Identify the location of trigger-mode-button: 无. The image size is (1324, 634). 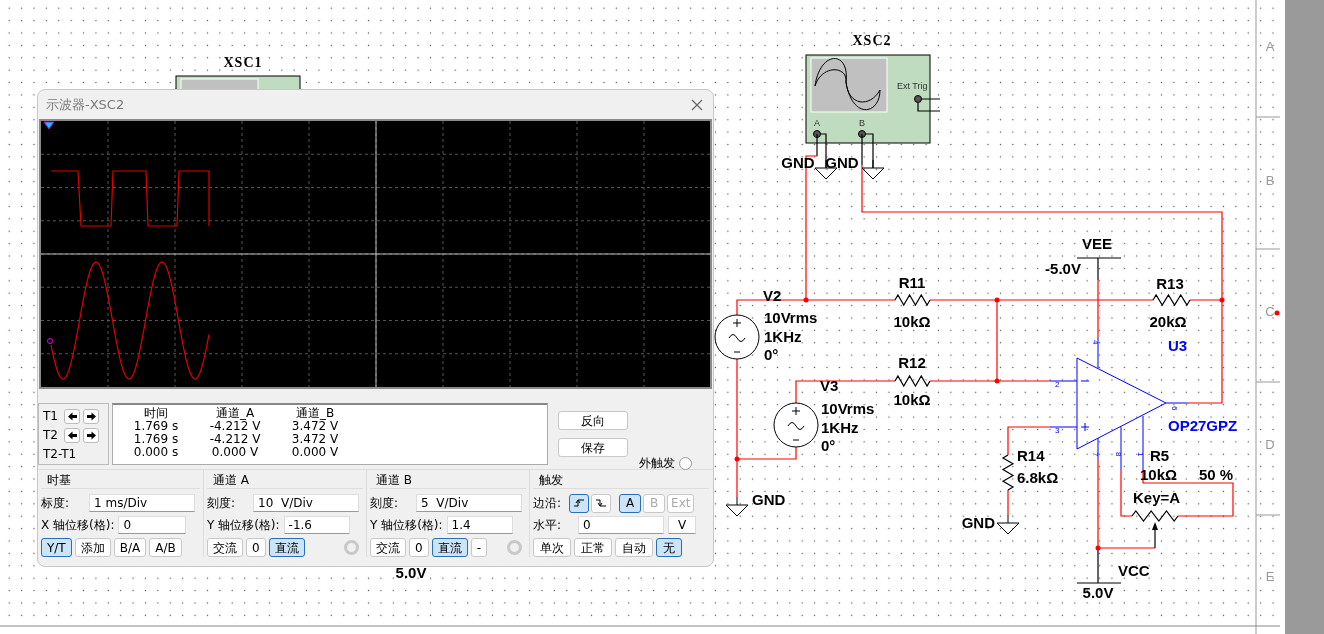
(669, 547).